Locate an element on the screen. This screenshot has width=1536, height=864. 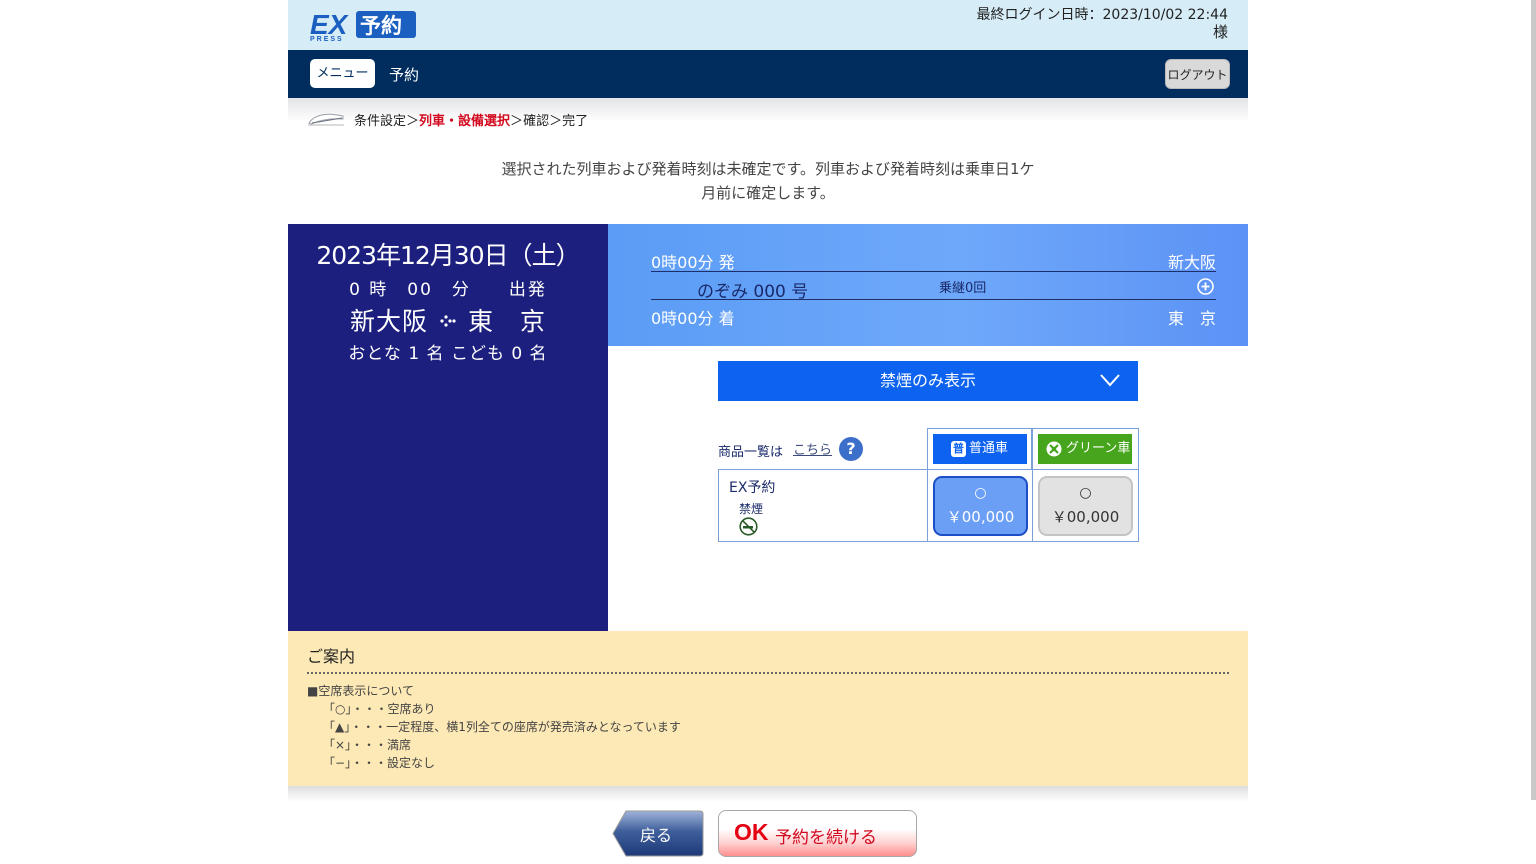
green-price: ￥00,000 is located at coordinates (1085, 517).